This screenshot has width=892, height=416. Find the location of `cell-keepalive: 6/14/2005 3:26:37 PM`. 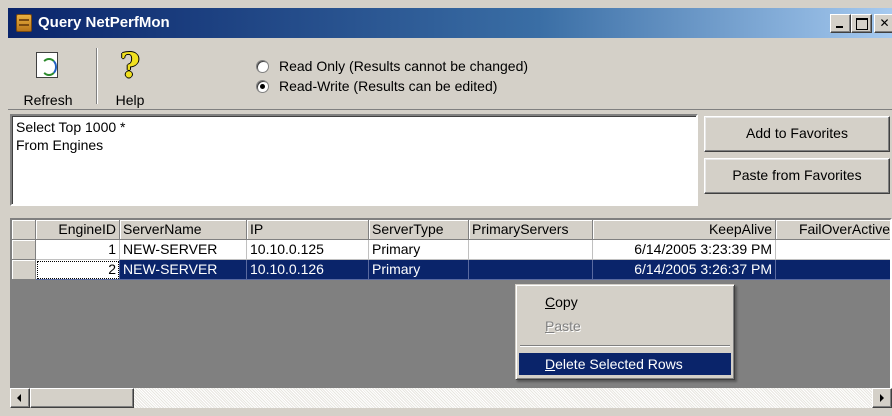

cell-keepalive: 6/14/2005 3:26:37 PM is located at coordinates (684, 270).